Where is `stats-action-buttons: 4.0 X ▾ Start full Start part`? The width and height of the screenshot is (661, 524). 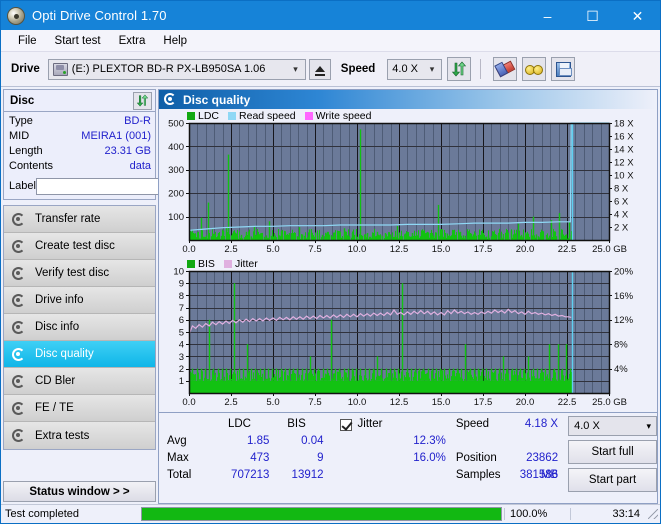 stats-action-buttons: 4.0 X ▾ Start full Start part is located at coordinates (612, 454).